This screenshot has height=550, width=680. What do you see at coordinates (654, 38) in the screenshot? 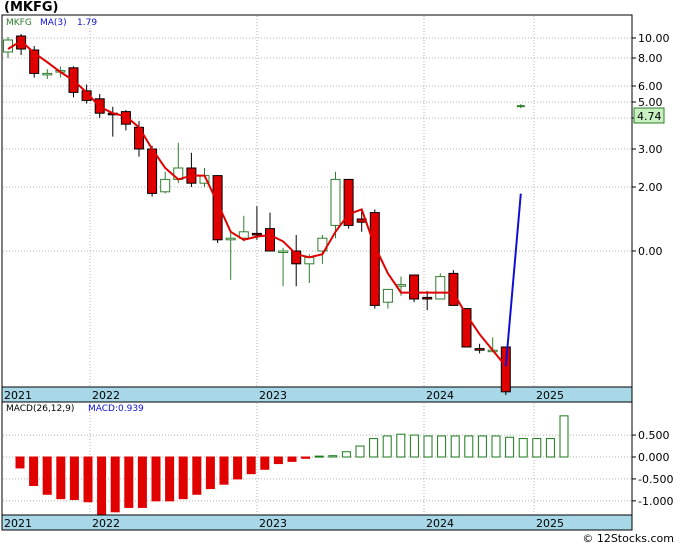
I see `price-y-tick-label: 10.00` at bounding box center [654, 38].